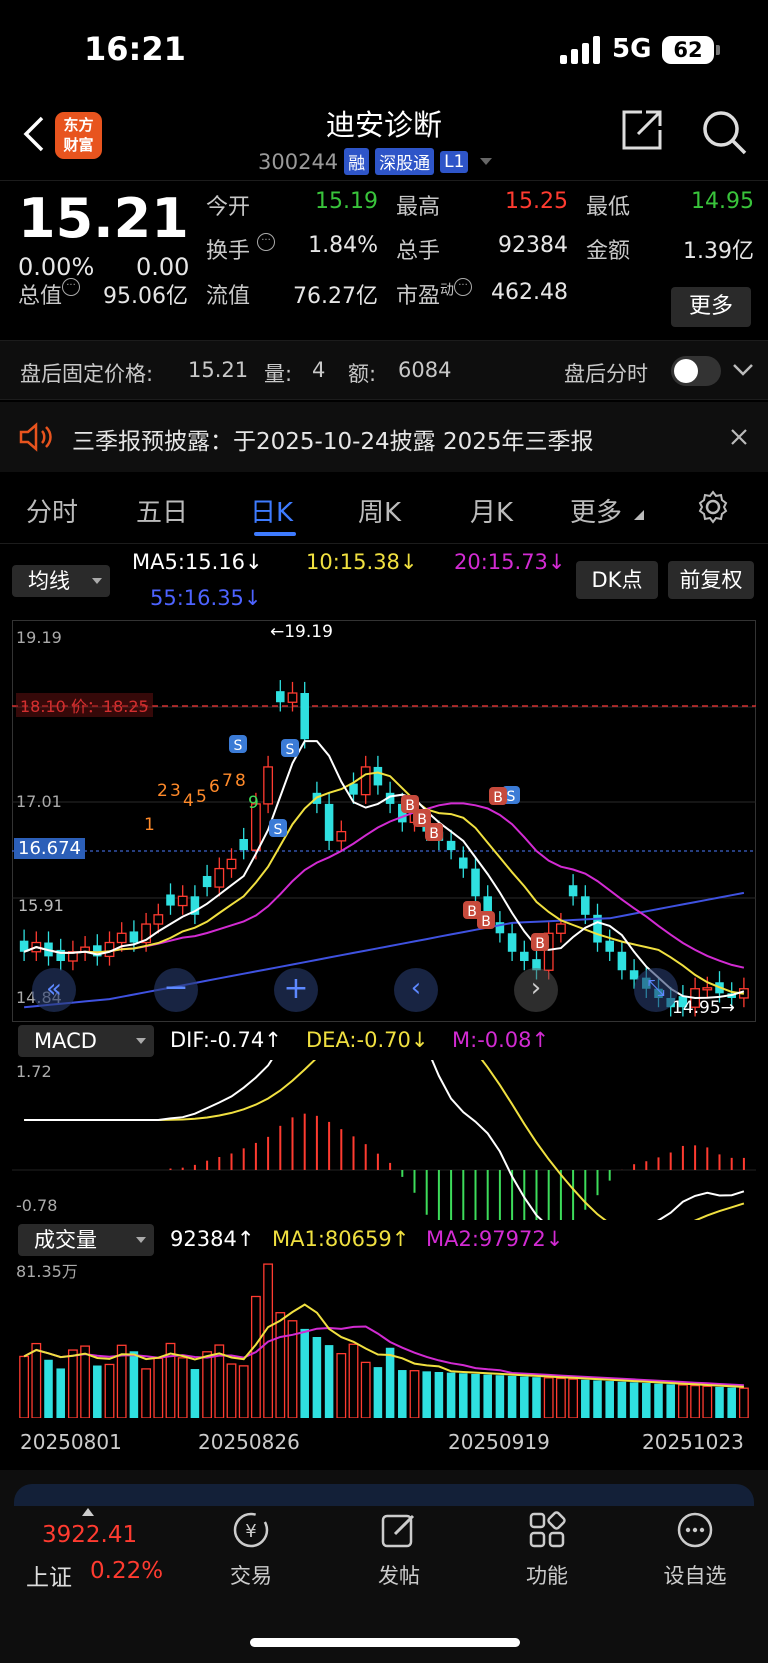 The width and height of the screenshot is (768, 1663). I want to click on sequence-marker: 6, so click(214, 787).